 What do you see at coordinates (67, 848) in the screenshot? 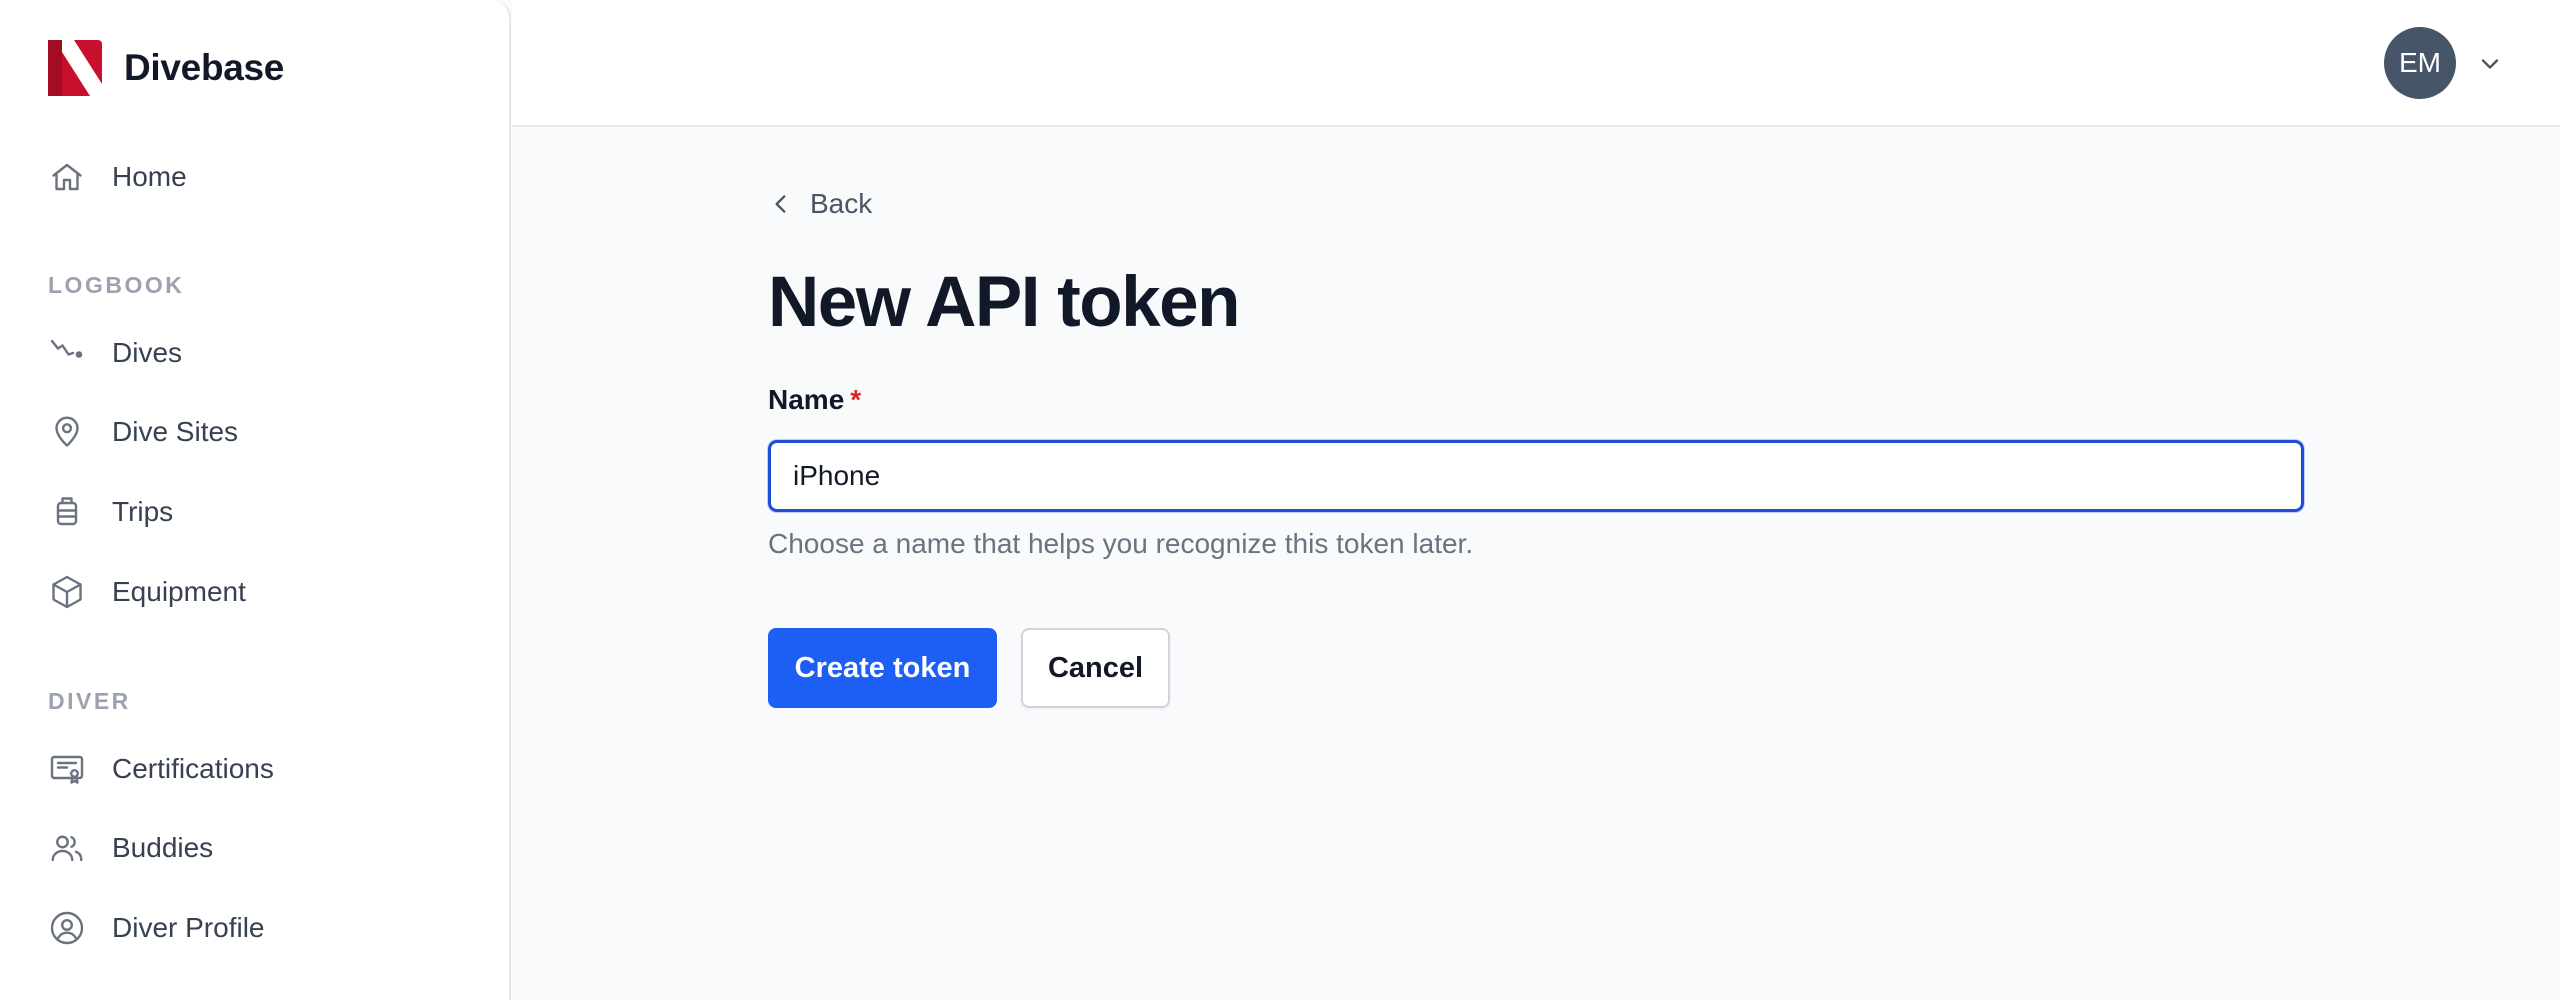
I see `users-icon` at bounding box center [67, 848].